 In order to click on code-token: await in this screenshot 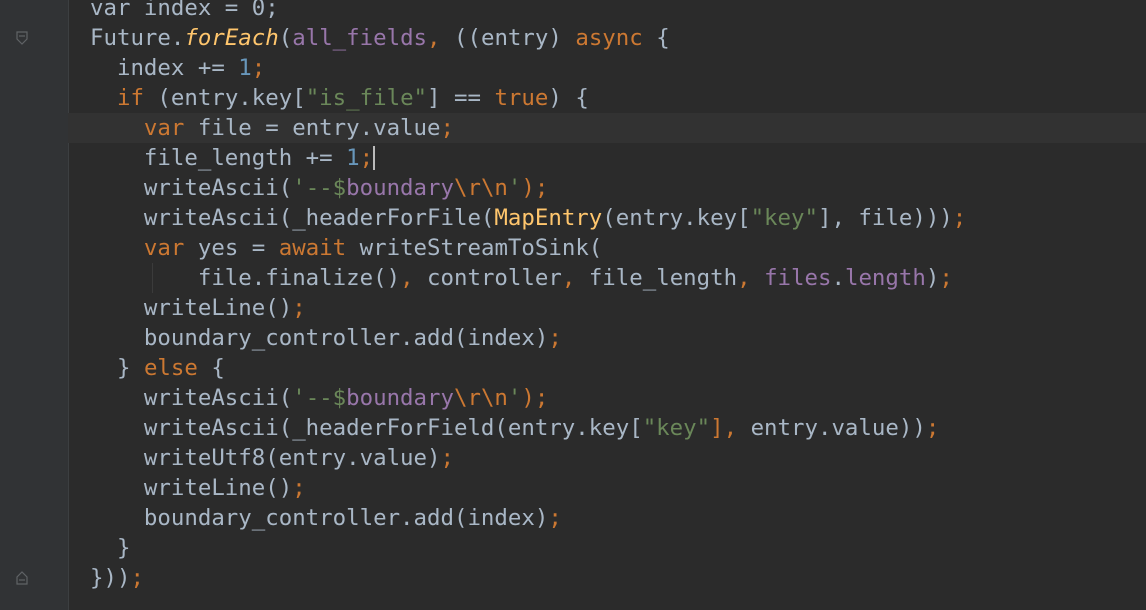, I will do `click(312, 248)`.